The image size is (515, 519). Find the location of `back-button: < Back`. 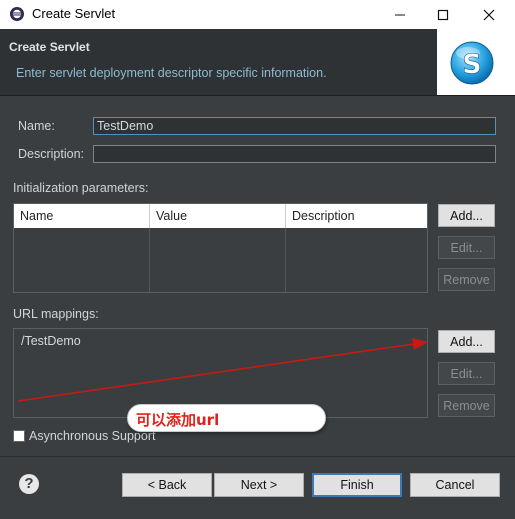

back-button: < Back is located at coordinates (167, 485).